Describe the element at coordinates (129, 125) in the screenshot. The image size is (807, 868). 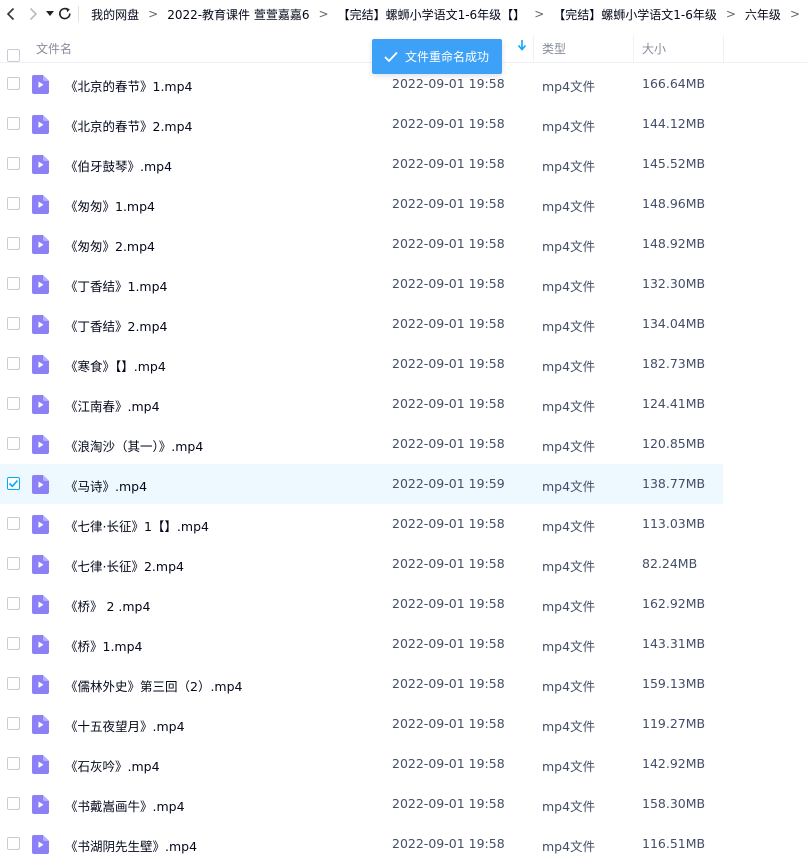
I see `file-name: 《北京的春节》2.mp4` at that location.